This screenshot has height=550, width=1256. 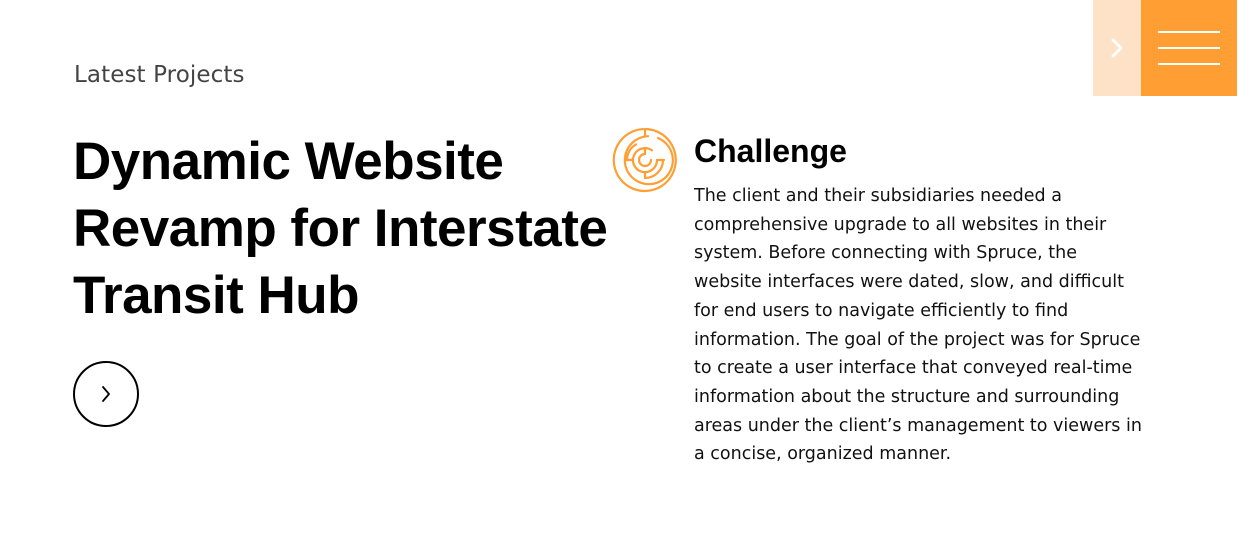 What do you see at coordinates (288, 161) in the screenshot?
I see `project-title-line: Dynamic Website` at bounding box center [288, 161].